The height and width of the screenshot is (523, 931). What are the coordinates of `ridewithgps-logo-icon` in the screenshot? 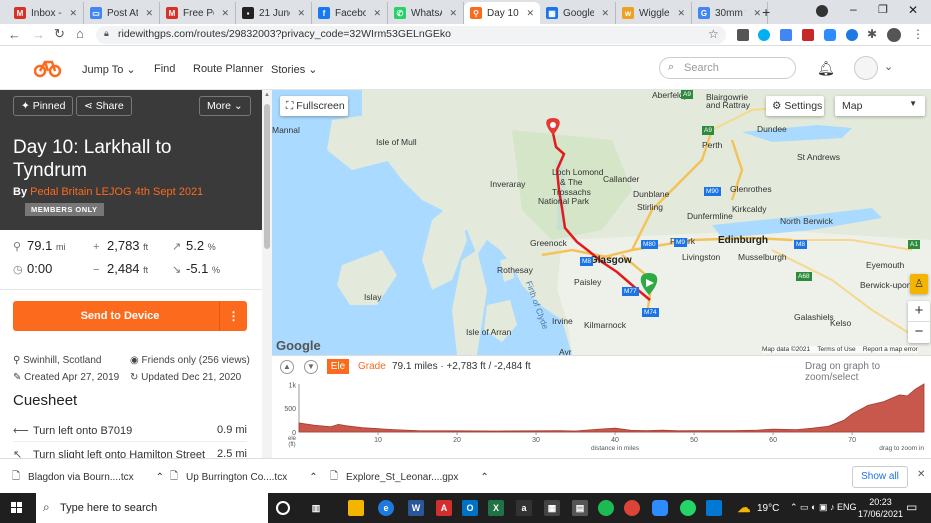 It's located at (48, 68).